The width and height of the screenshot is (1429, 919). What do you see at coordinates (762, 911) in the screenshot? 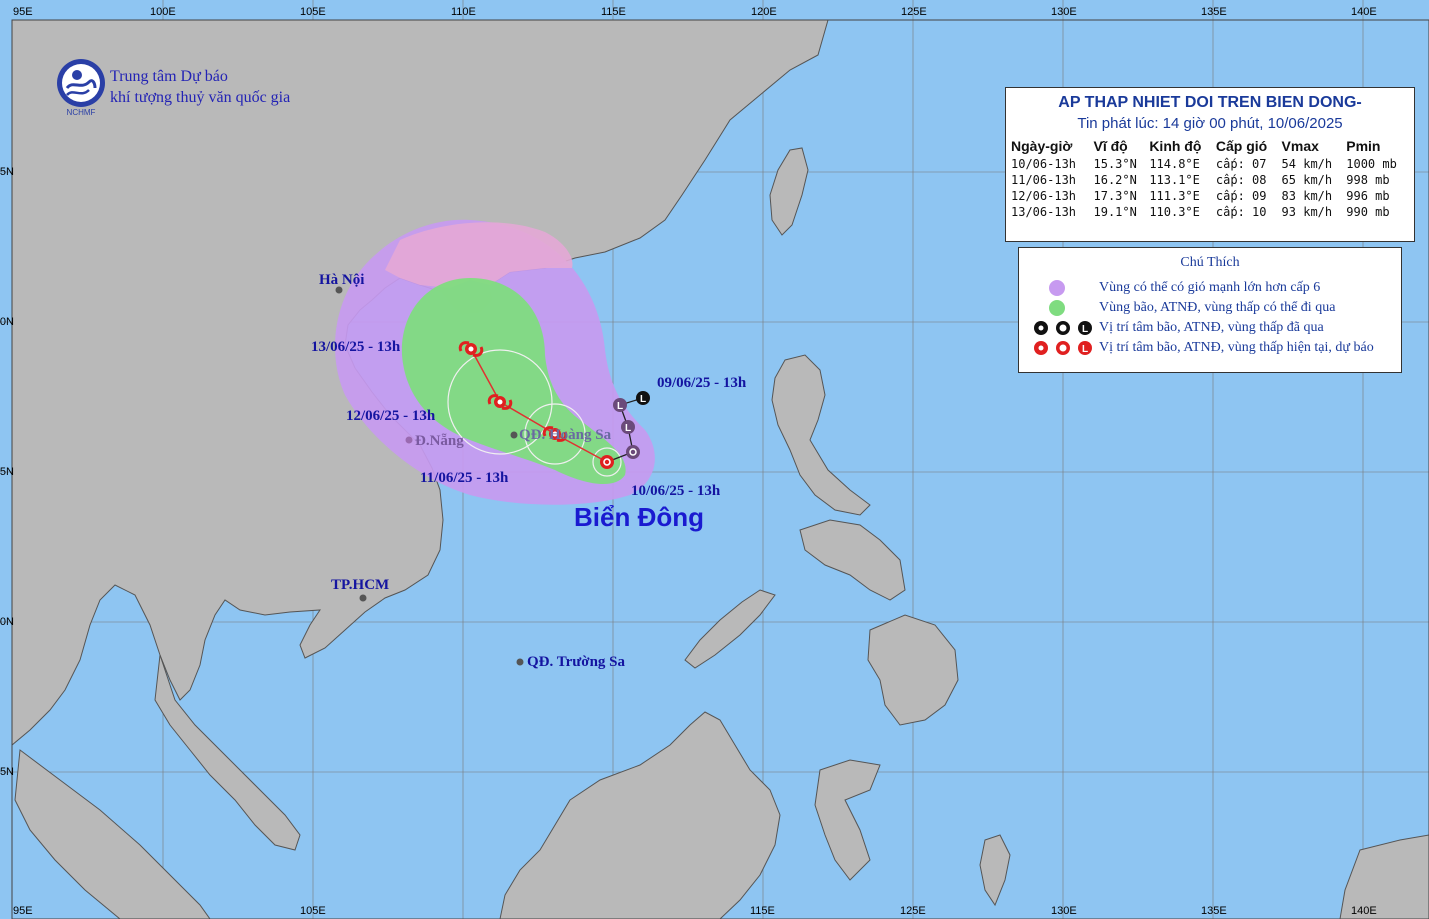
I see `lon-tick-bottom: 115E` at bounding box center [762, 911].